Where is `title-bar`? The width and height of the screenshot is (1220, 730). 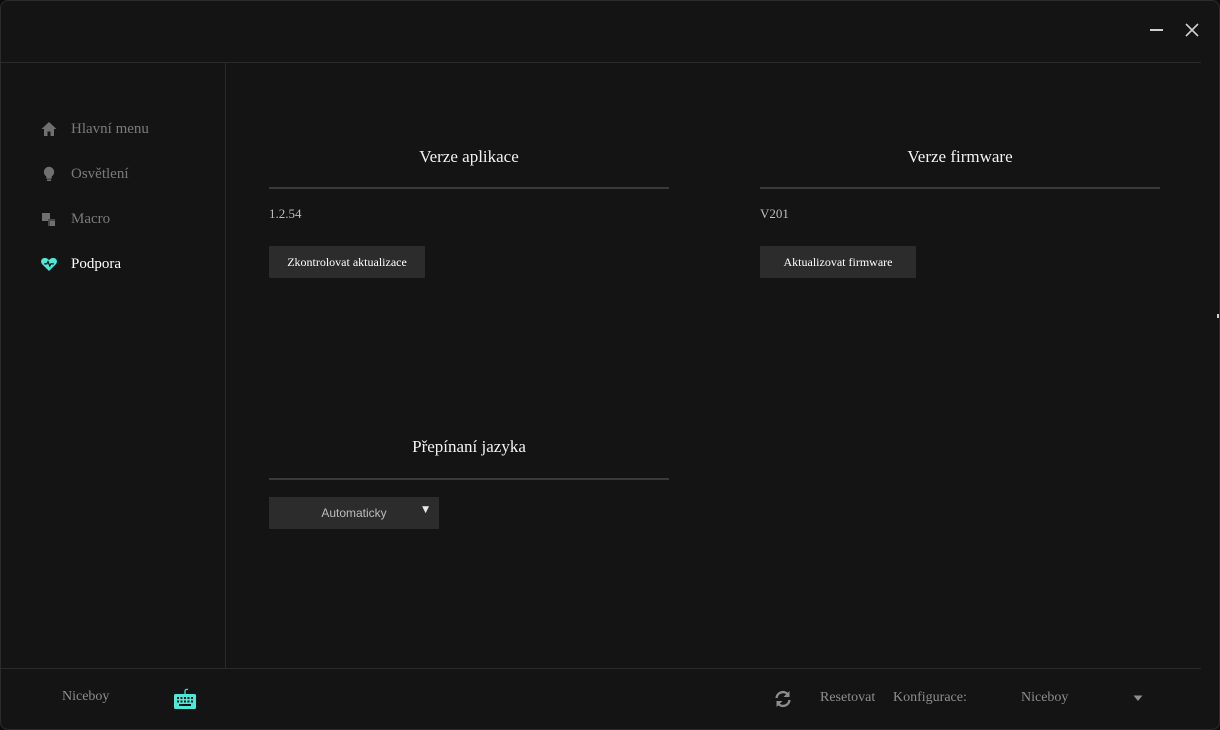 title-bar is located at coordinates (610, 31).